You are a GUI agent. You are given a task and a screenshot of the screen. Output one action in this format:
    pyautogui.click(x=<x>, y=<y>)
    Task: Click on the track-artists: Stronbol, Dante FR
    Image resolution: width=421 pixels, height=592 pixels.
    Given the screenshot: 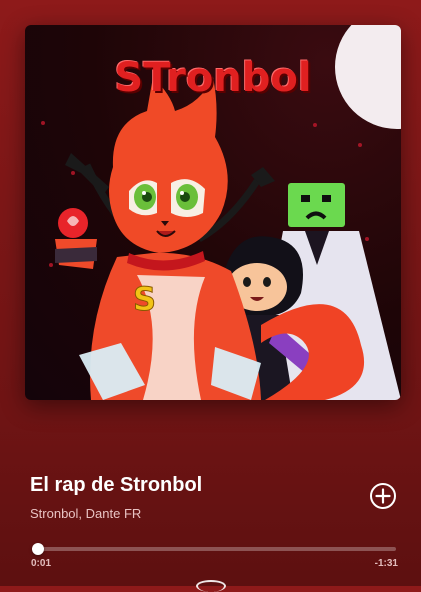 What is the action you would take?
    pyautogui.click(x=85, y=513)
    